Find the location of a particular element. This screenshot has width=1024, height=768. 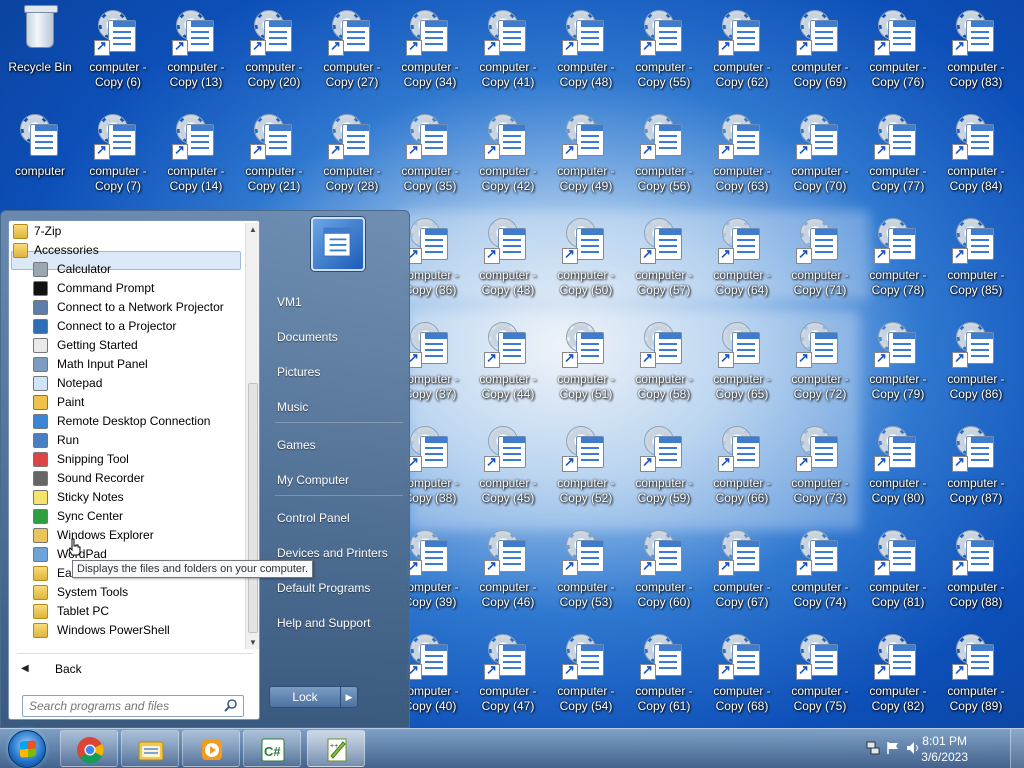

desktop-icon-computer-copy: computer - Copy (81) is located at coordinates (898, 570).